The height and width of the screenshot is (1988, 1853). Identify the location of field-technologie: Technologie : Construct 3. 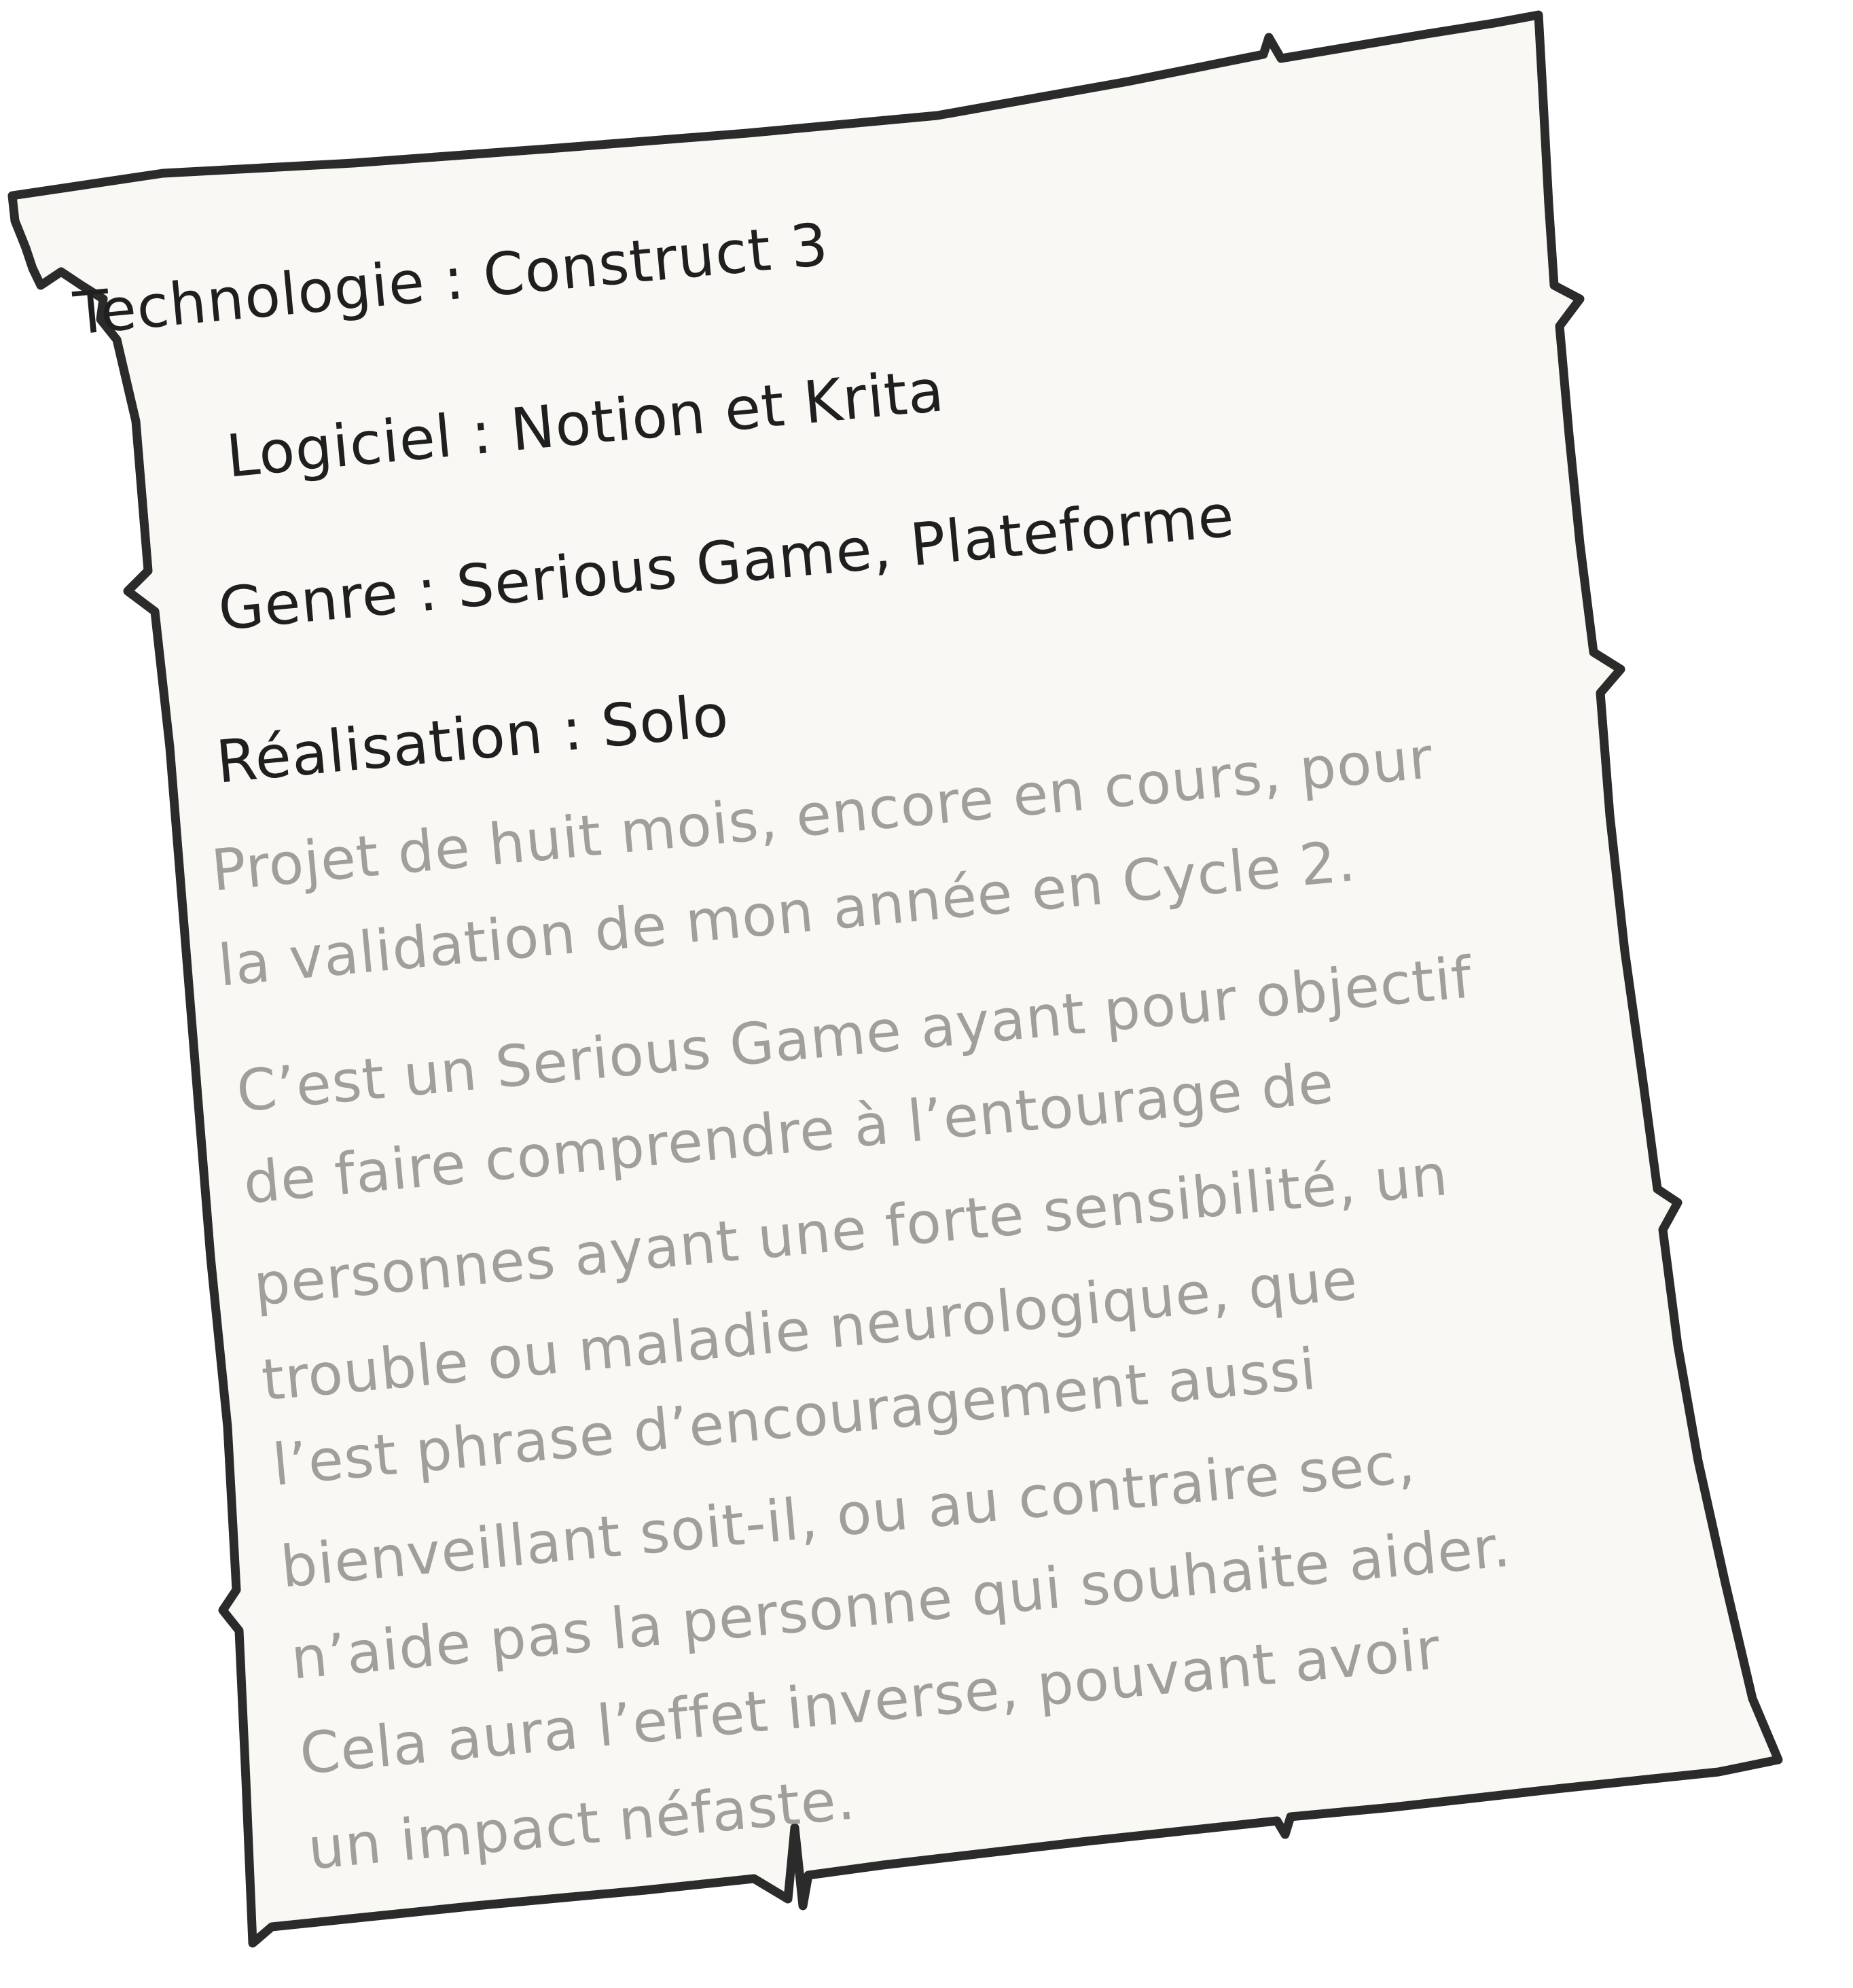
(451, 280).